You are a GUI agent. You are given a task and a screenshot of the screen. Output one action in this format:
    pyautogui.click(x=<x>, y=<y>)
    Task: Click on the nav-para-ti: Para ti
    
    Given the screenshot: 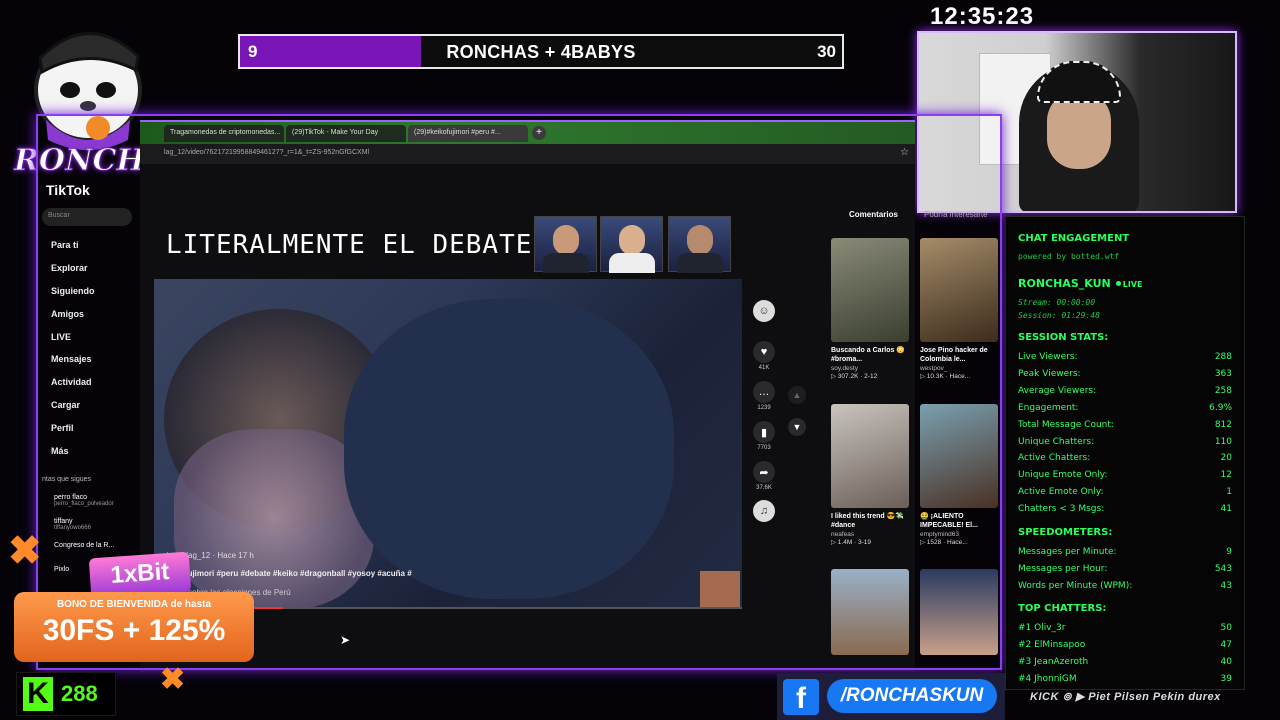 What is the action you would take?
    pyautogui.click(x=65, y=245)
    